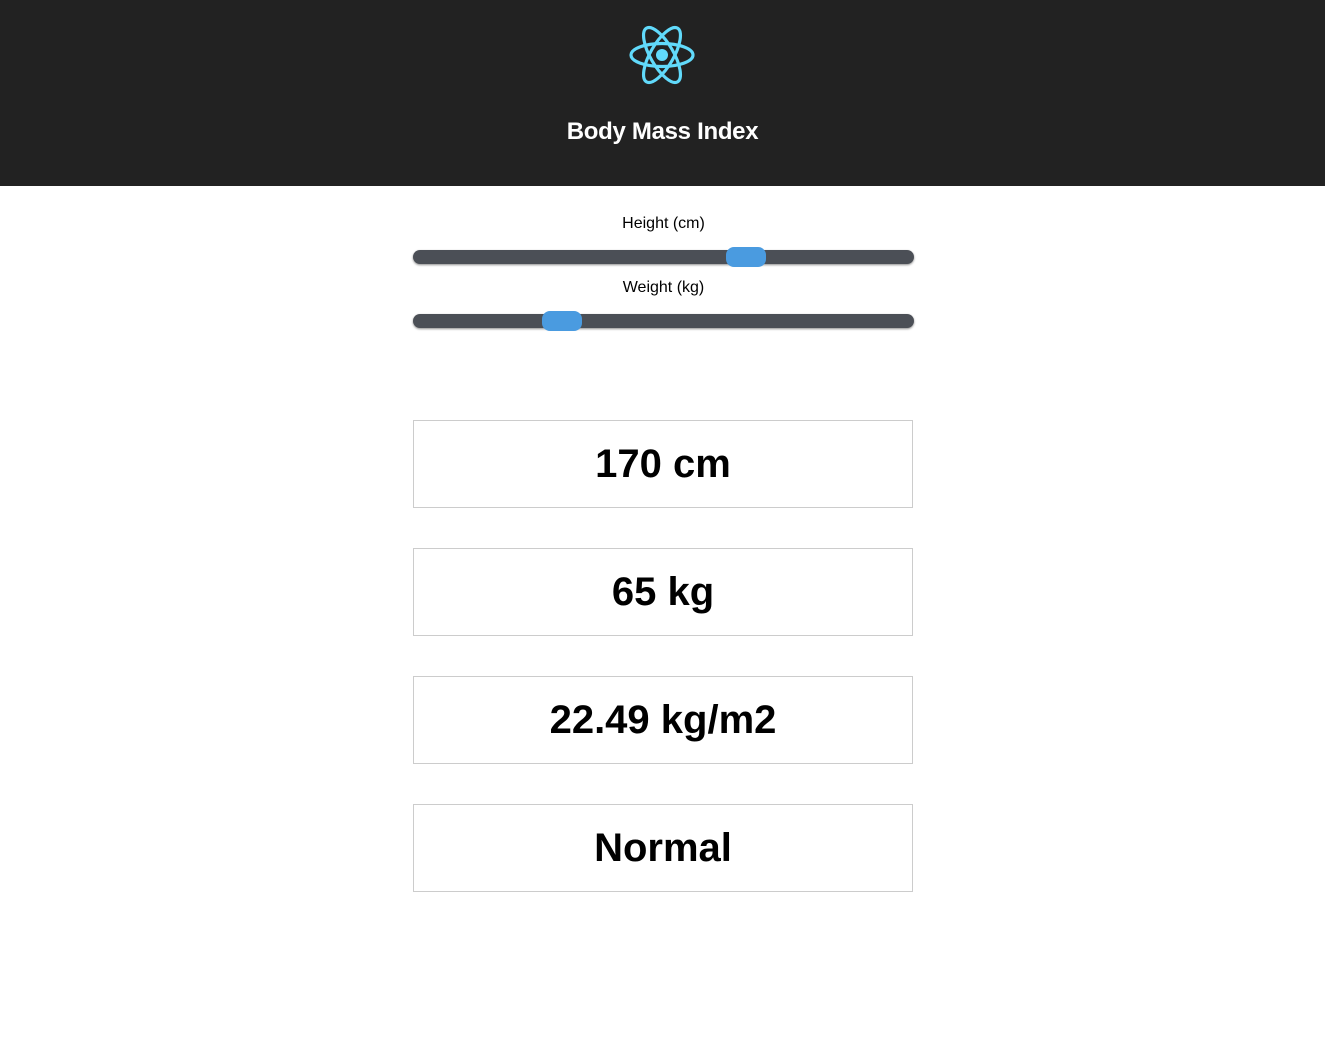 This screenshot has width=1325, height=1052. What do you see at coordinates (662, 55) in the screenshot?
I see `react-atom-icon` at bounding box center [662, 55].